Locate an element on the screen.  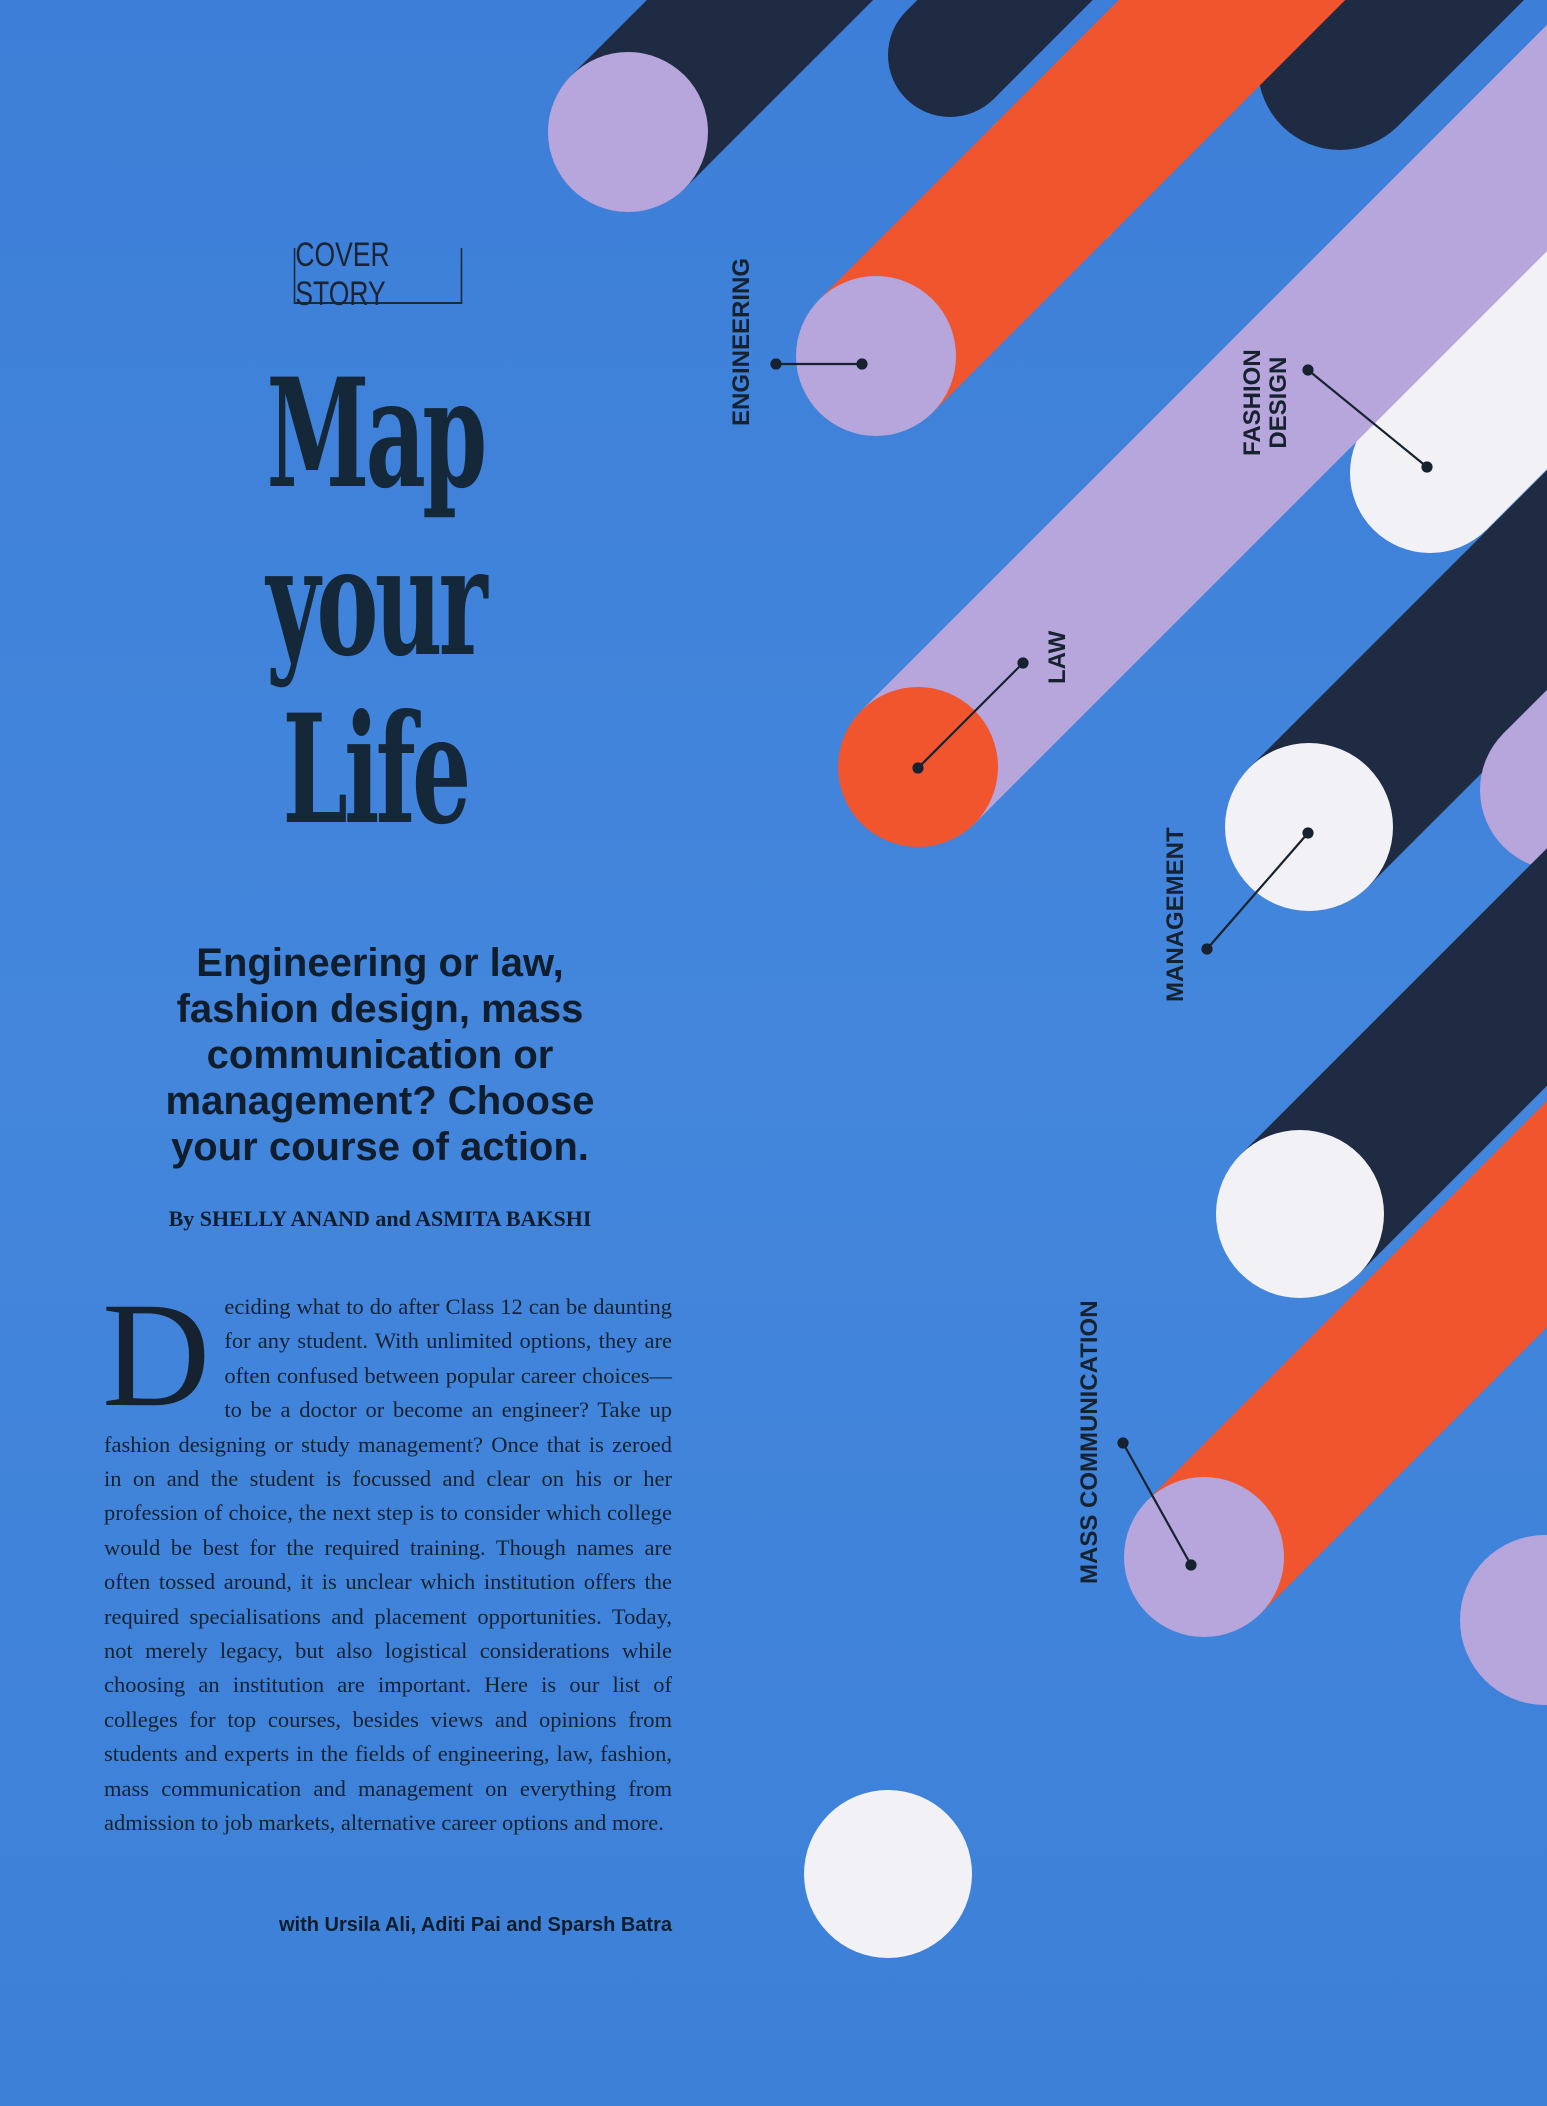
management-pipe-cap is located at coordinates (1309, 827).